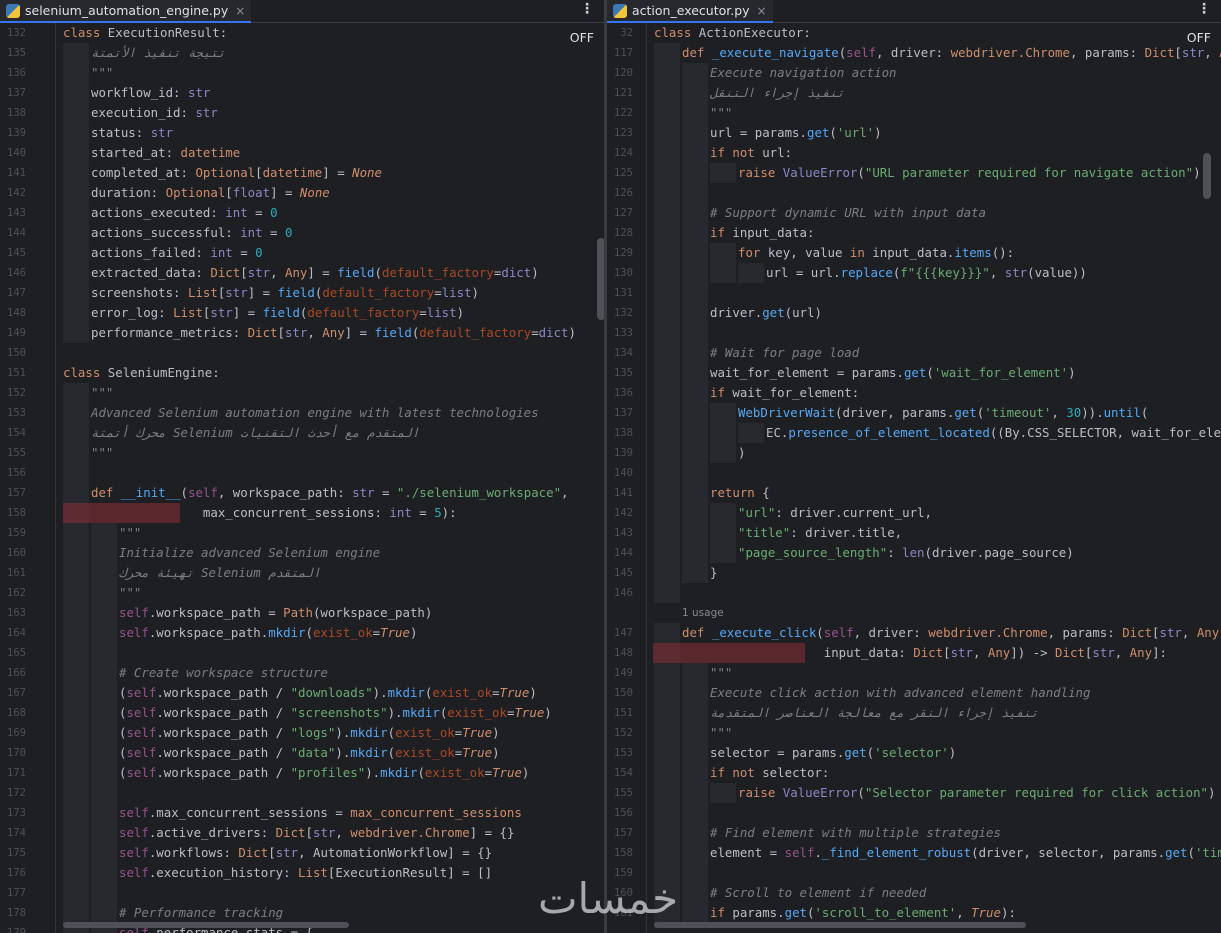 The width and height of the screenshot is (1221, 933). What do you see at coordinates (620, 193) in the screenshot?
I see `line-number: 126` at bounding box center [620, 193].